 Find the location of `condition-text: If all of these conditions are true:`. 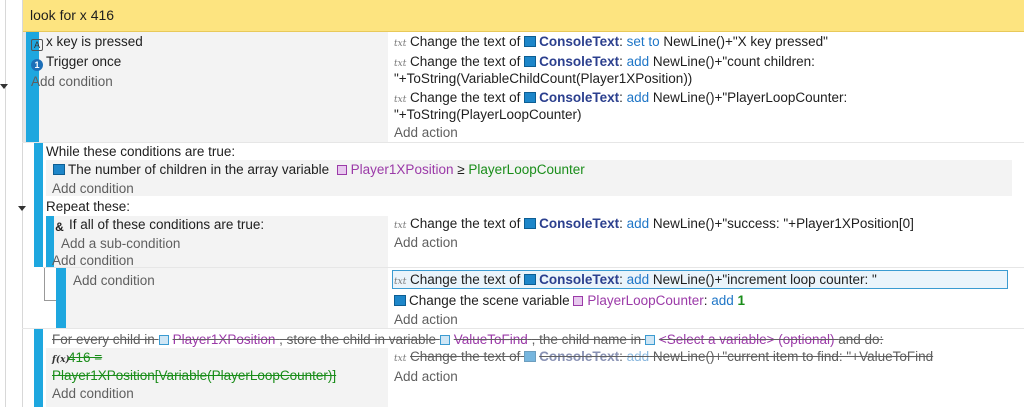

condition-text: If all of these conditions are true: is located at coordinates (167, 224).